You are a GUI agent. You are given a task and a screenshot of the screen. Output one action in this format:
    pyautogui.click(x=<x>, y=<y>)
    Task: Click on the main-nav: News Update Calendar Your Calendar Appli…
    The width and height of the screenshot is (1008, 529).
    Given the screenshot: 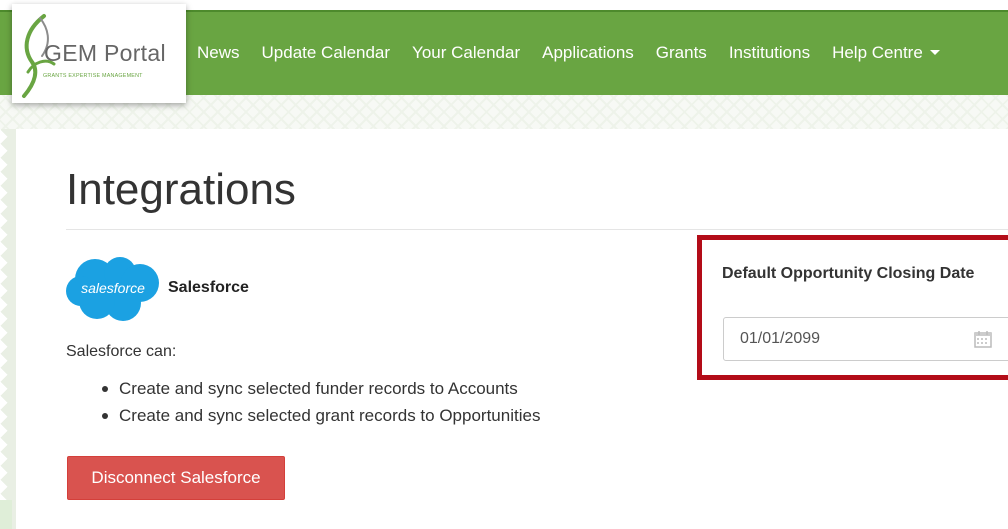 What is the action you would take?
    pyautogui.click(x=568, y=52)
    